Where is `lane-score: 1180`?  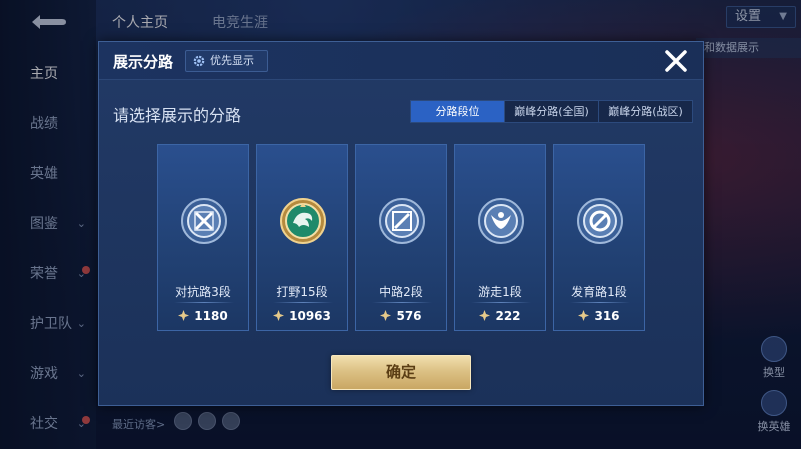 lane-score: 1180 is located at coordinates (203, 316).